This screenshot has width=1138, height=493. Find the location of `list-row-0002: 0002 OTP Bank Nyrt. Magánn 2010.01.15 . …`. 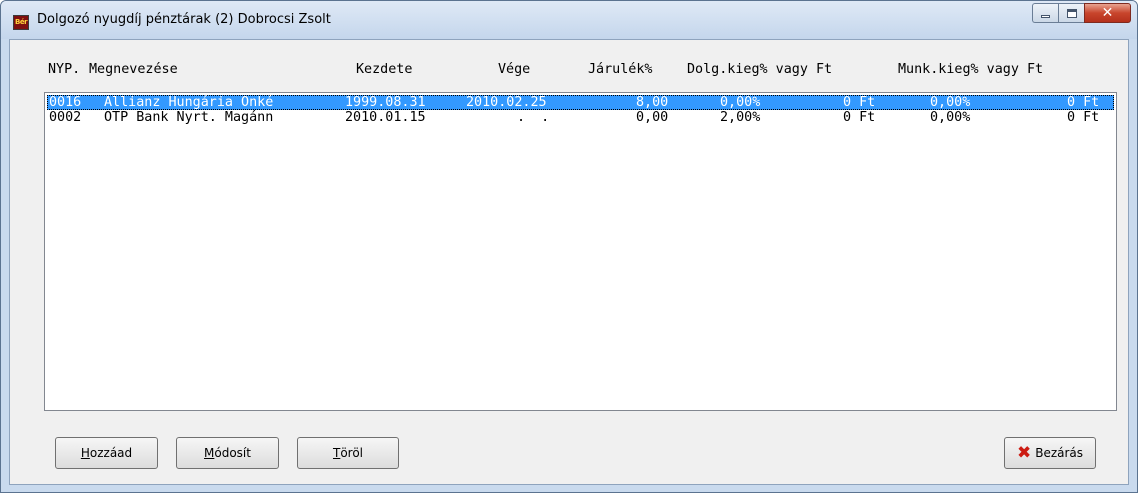

list-row-0002: 0002 OTP Bank Nyrt. Magánn 2010.01.15 . … is located at coordinates (580, 117).